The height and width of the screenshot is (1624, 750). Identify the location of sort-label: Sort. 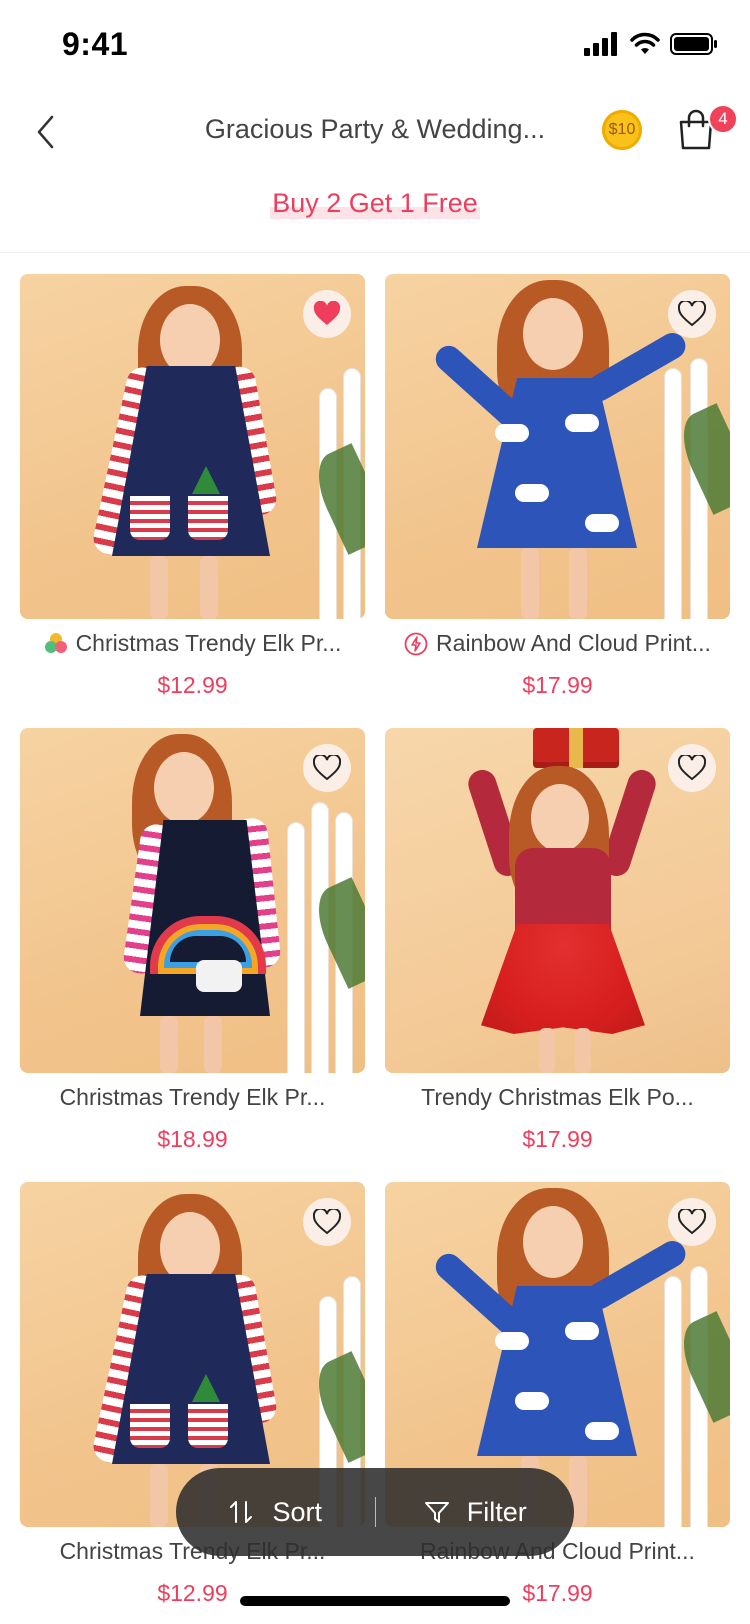
(297, 1511).